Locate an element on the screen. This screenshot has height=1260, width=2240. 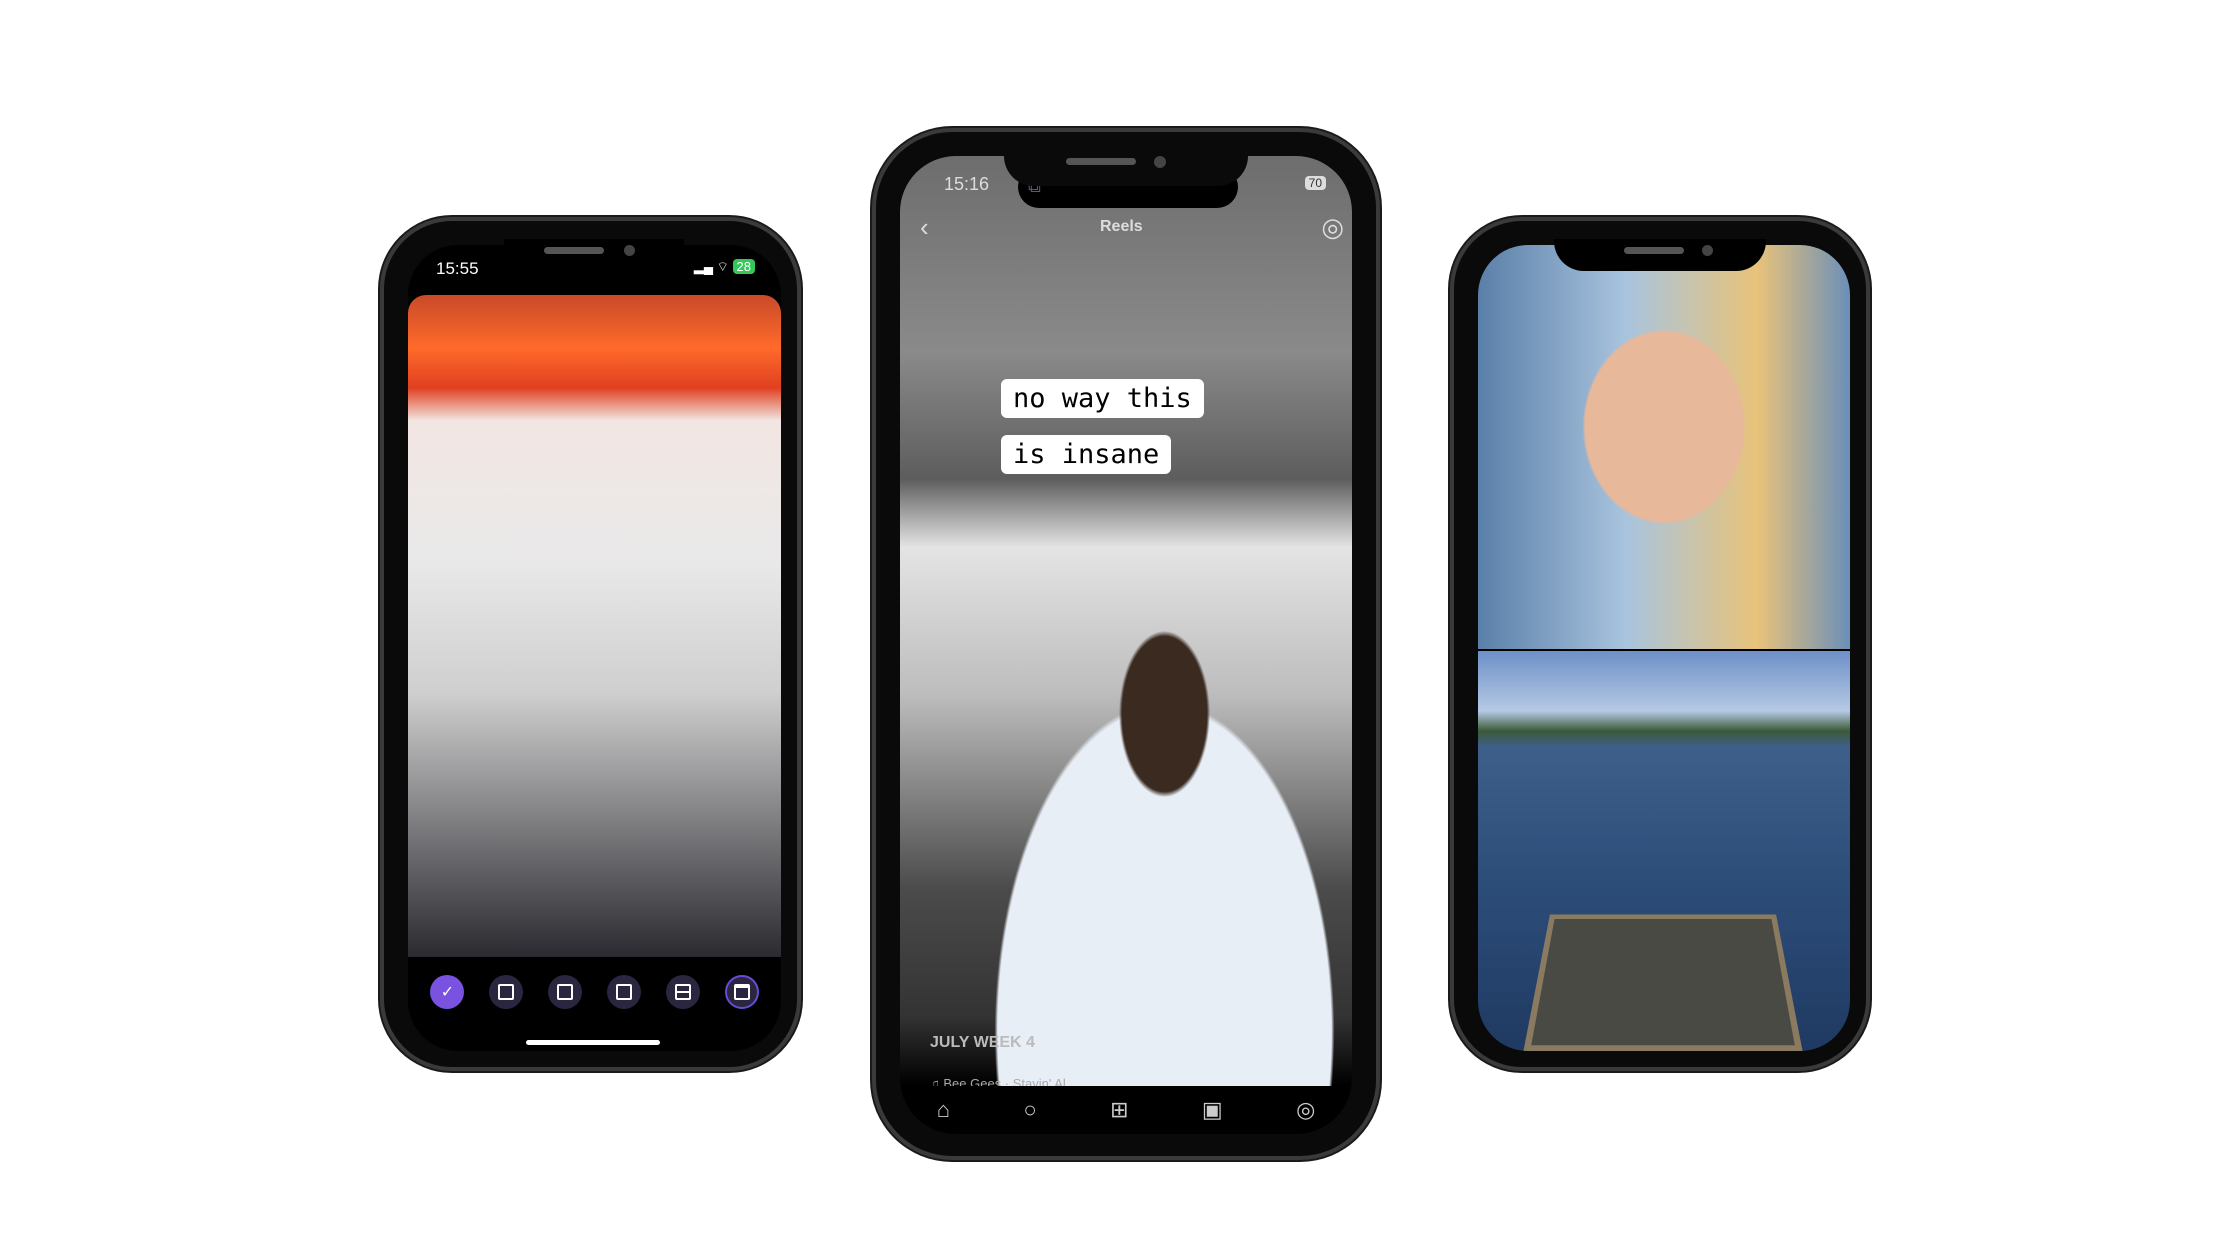
check-icon: ✓ is located at coordinates (447, 992).